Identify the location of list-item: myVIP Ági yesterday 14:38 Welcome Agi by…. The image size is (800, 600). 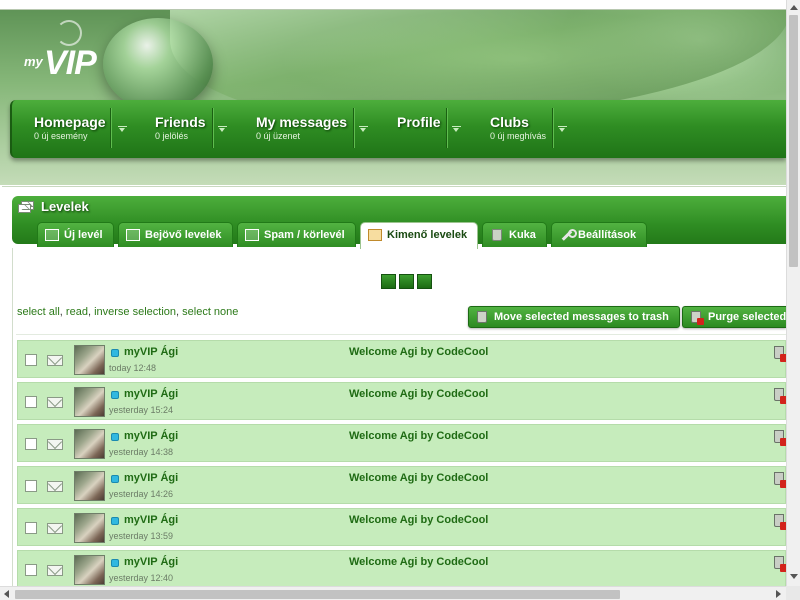
(402, 443).